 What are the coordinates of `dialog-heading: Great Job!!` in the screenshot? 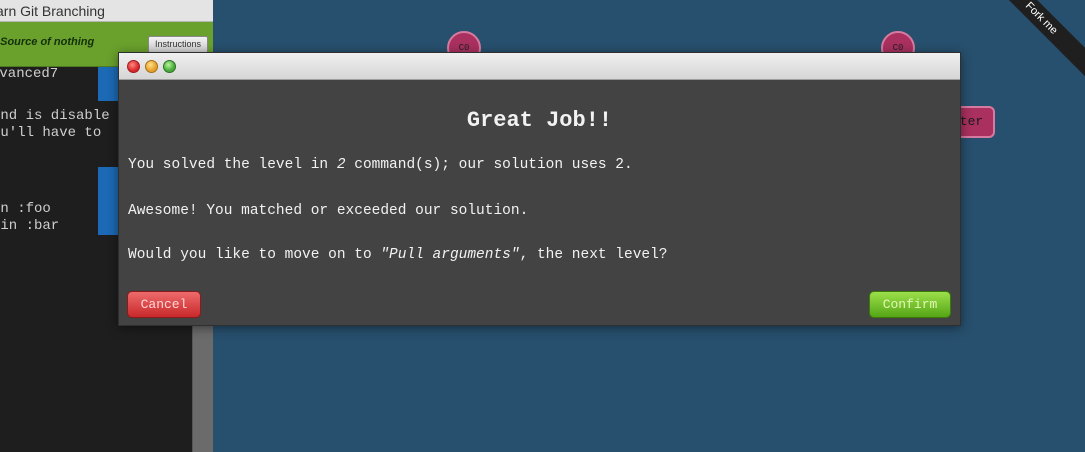 It's located at (539, 120).